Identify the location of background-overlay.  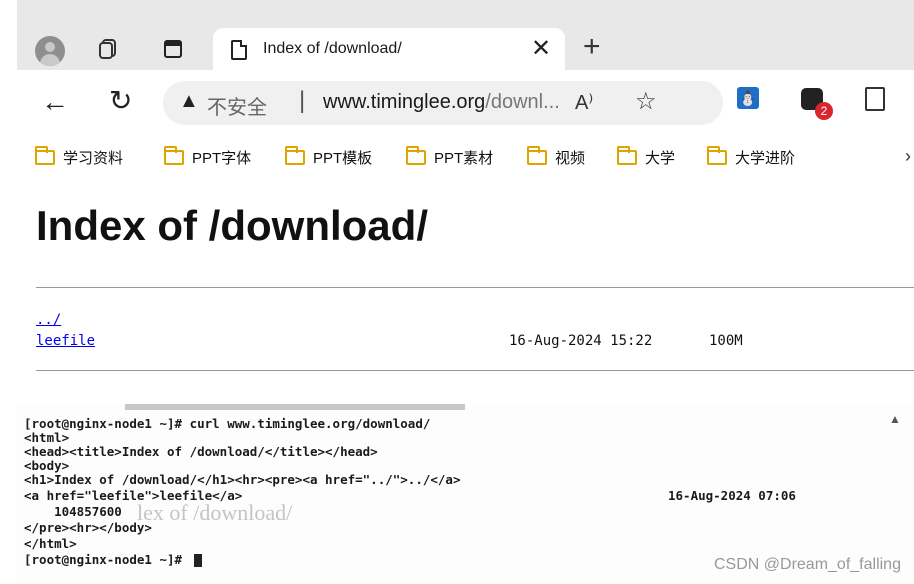
(295, 407).